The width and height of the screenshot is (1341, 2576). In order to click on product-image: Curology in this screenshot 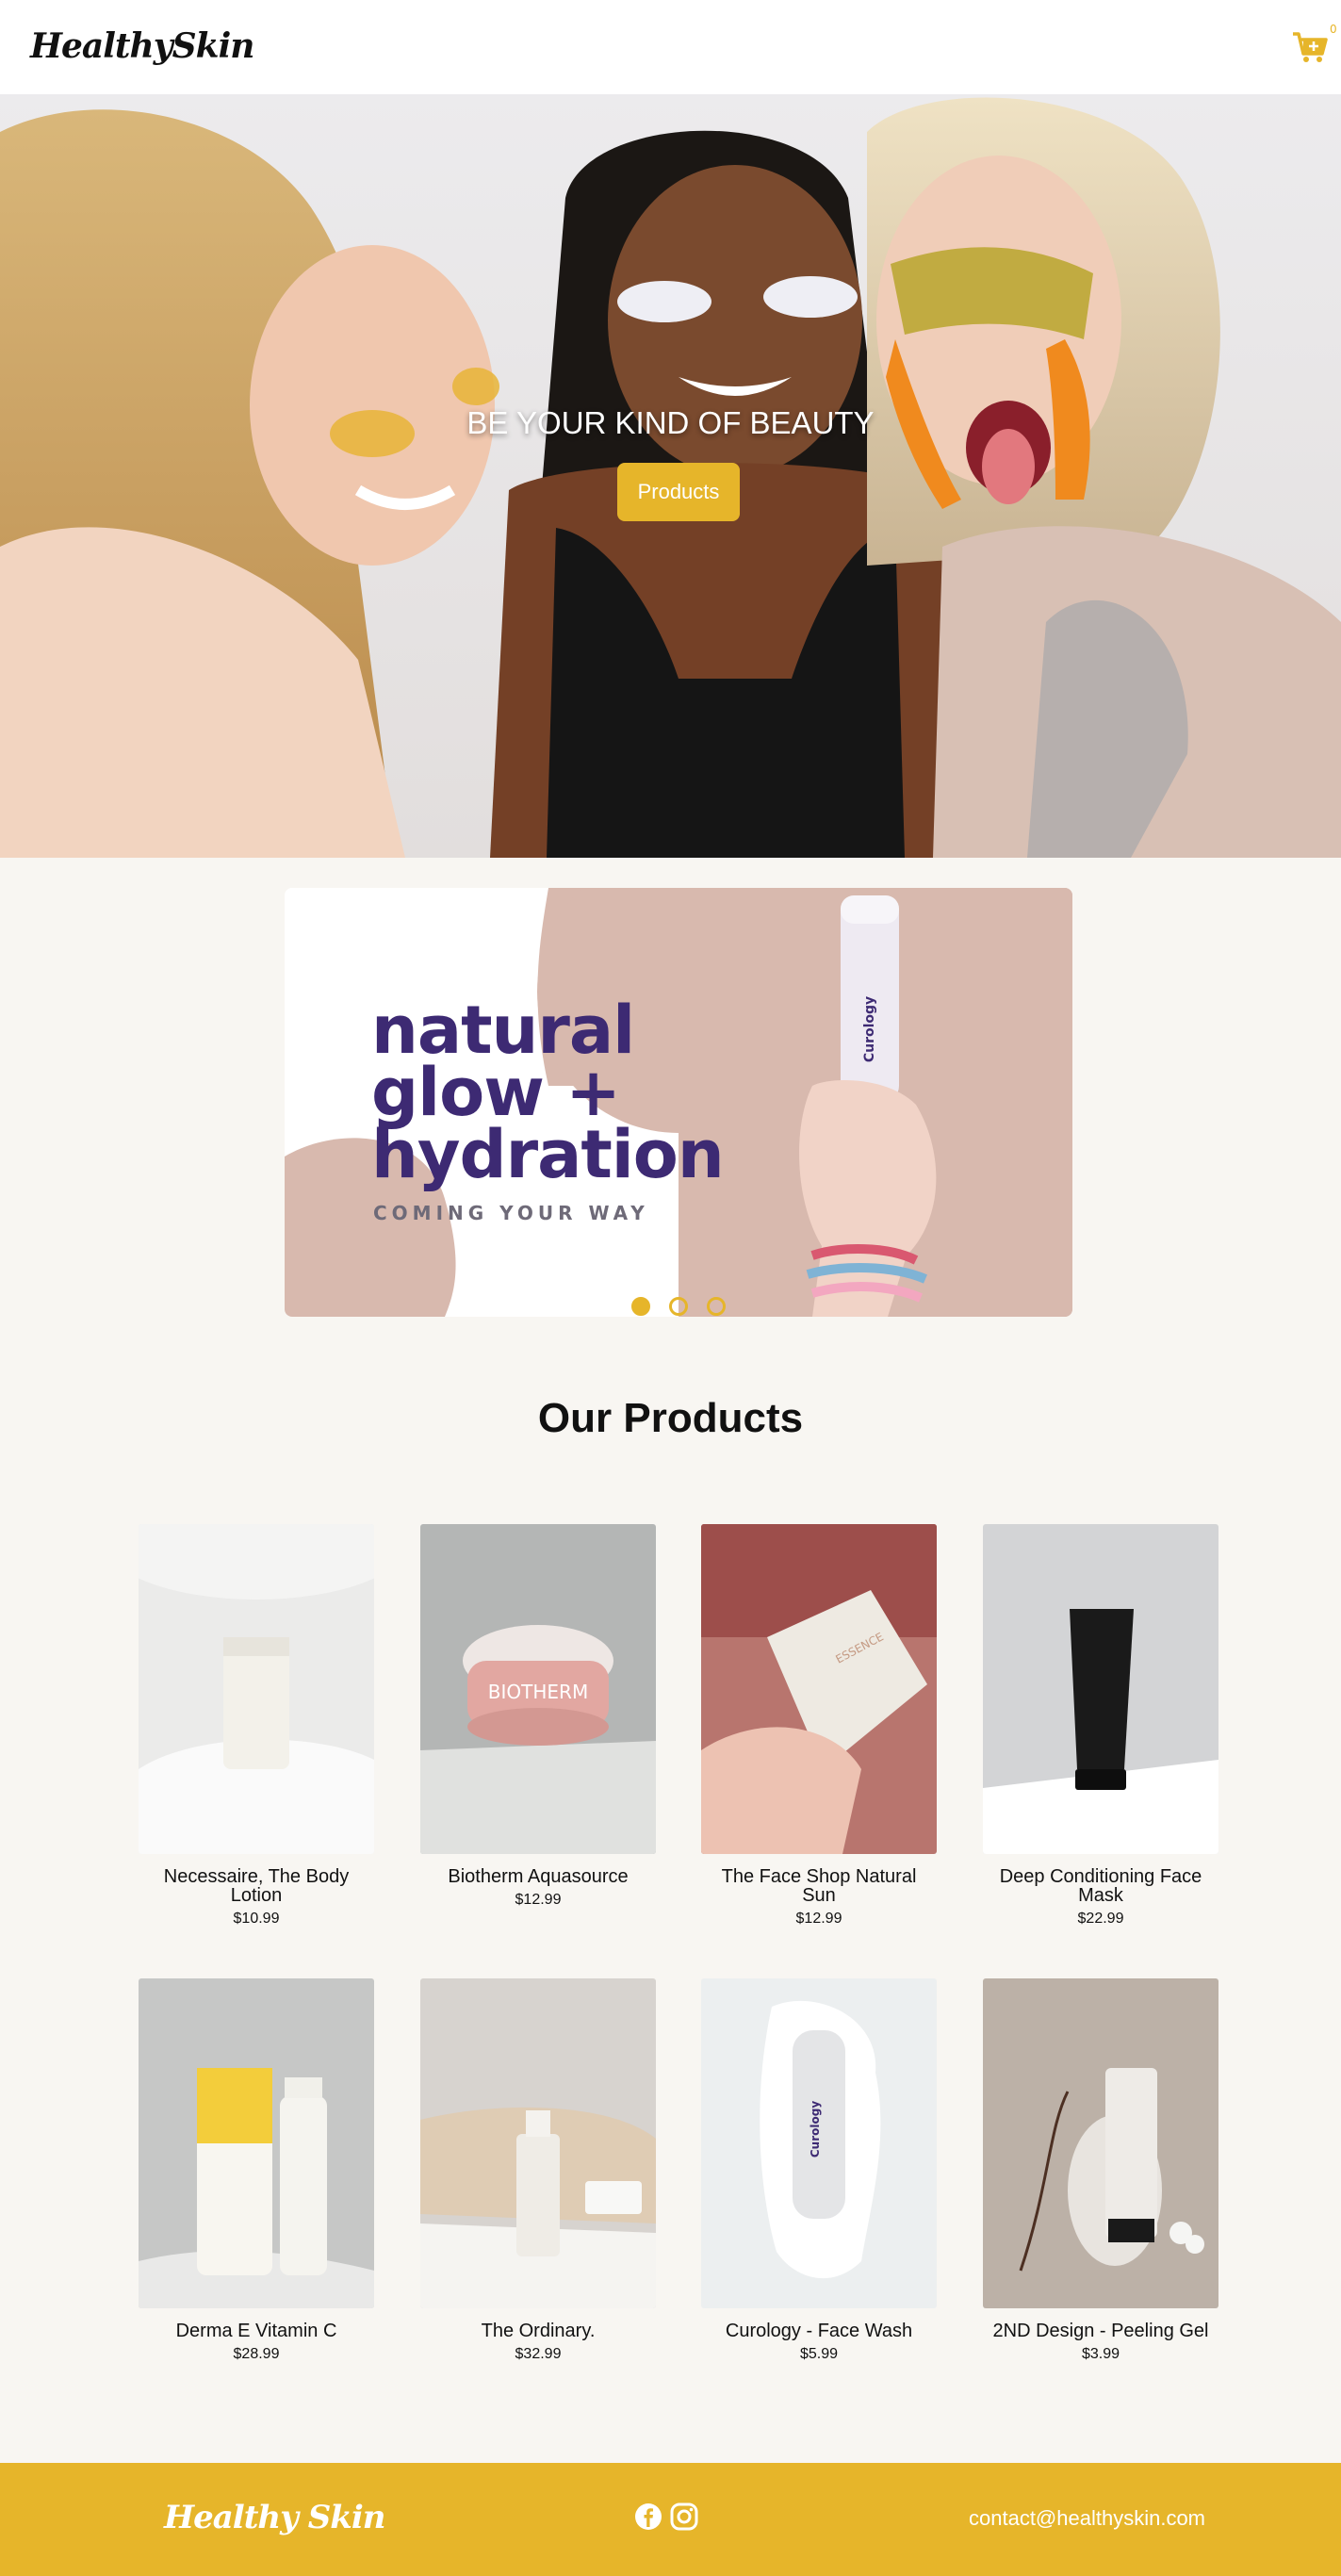, I will do `click(819, 2143)`.